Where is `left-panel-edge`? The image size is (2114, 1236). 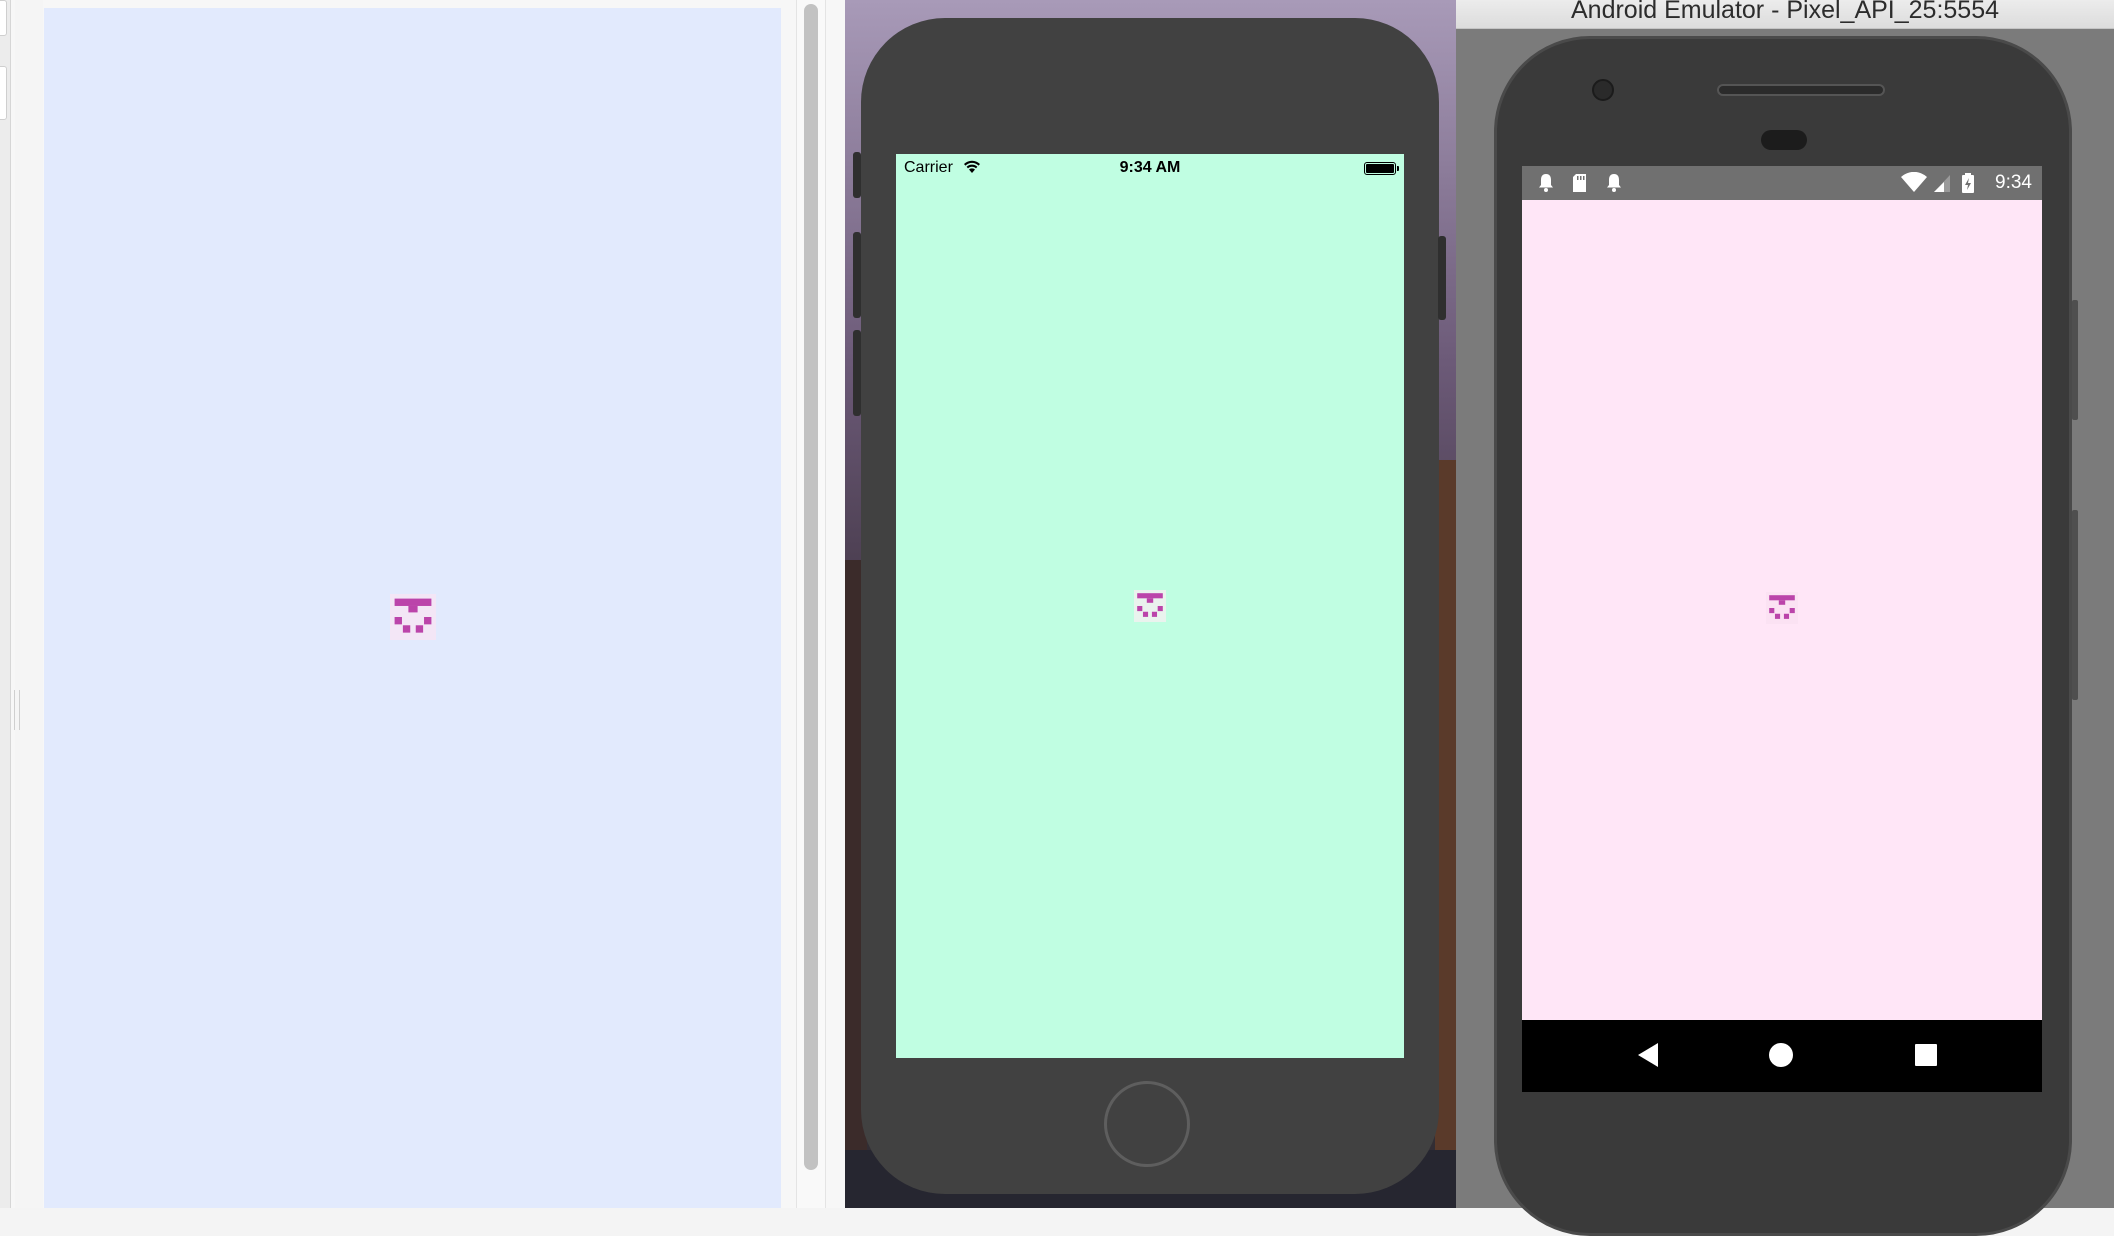
left-panel-edge is located at coordinates (5, 604).